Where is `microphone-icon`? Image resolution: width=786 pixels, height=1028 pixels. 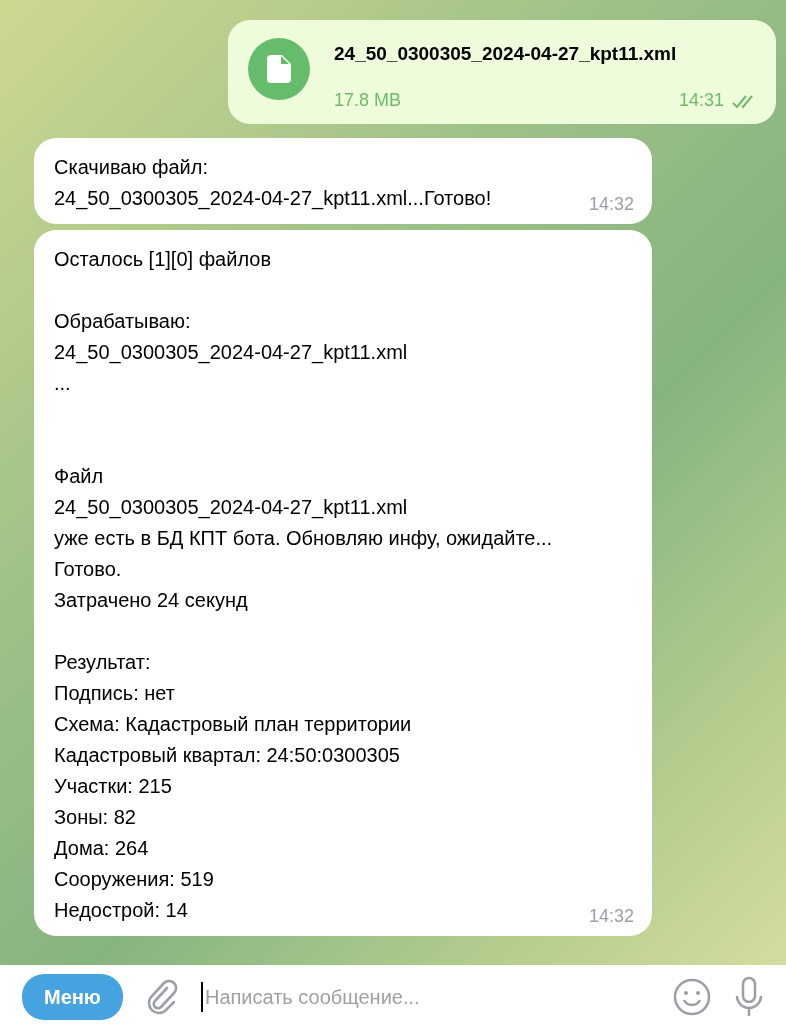
microphone-icon is located at coordinates (749, 996).